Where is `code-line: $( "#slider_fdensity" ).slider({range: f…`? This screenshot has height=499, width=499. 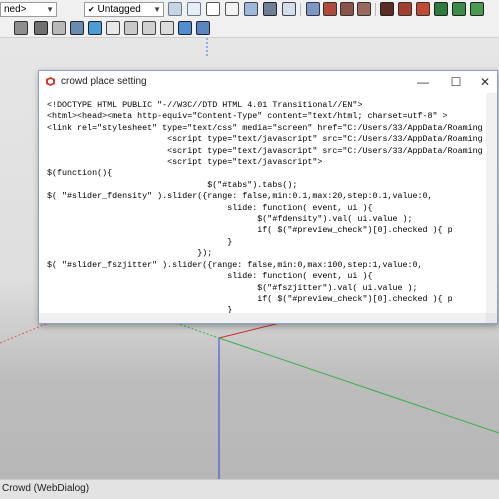 code-line: $( "#slider_fdensity" ).slider({range: f… is located at coordinates (240, 196).